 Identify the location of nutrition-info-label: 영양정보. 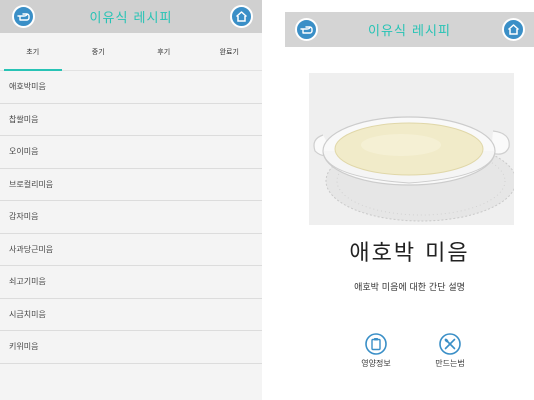
(376, 363).